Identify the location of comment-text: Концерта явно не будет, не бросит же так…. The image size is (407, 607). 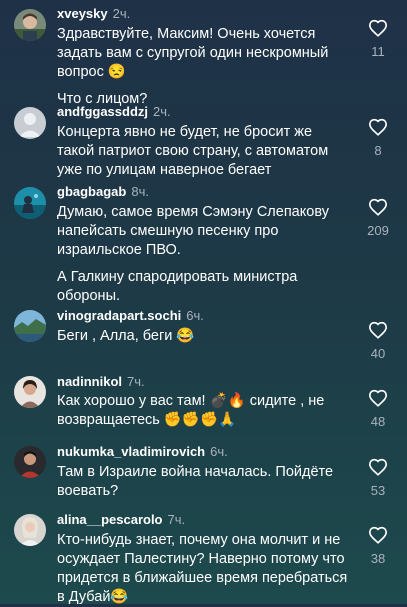
(203, 151).